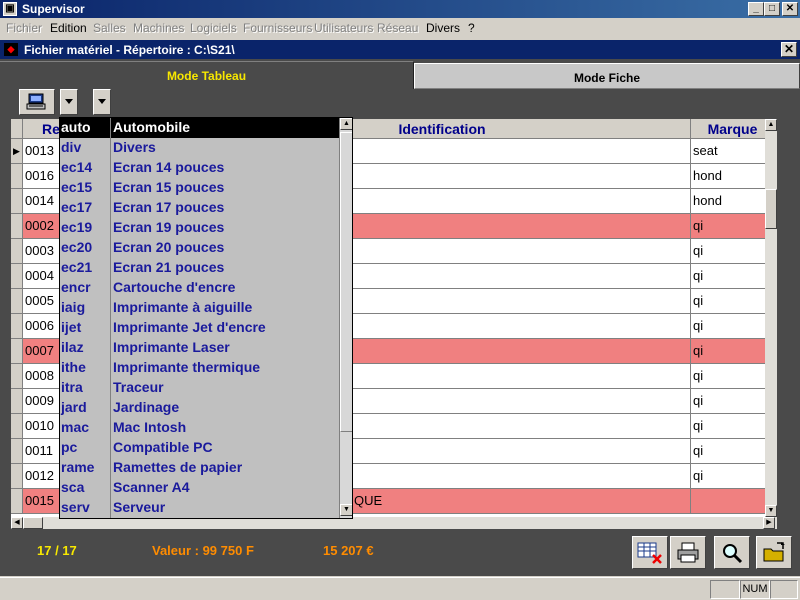  What do you see at coordinates (213, 28) in the screenshot?
I see `menu-logiciels: Logiciels` at bounding box center [213, 28].